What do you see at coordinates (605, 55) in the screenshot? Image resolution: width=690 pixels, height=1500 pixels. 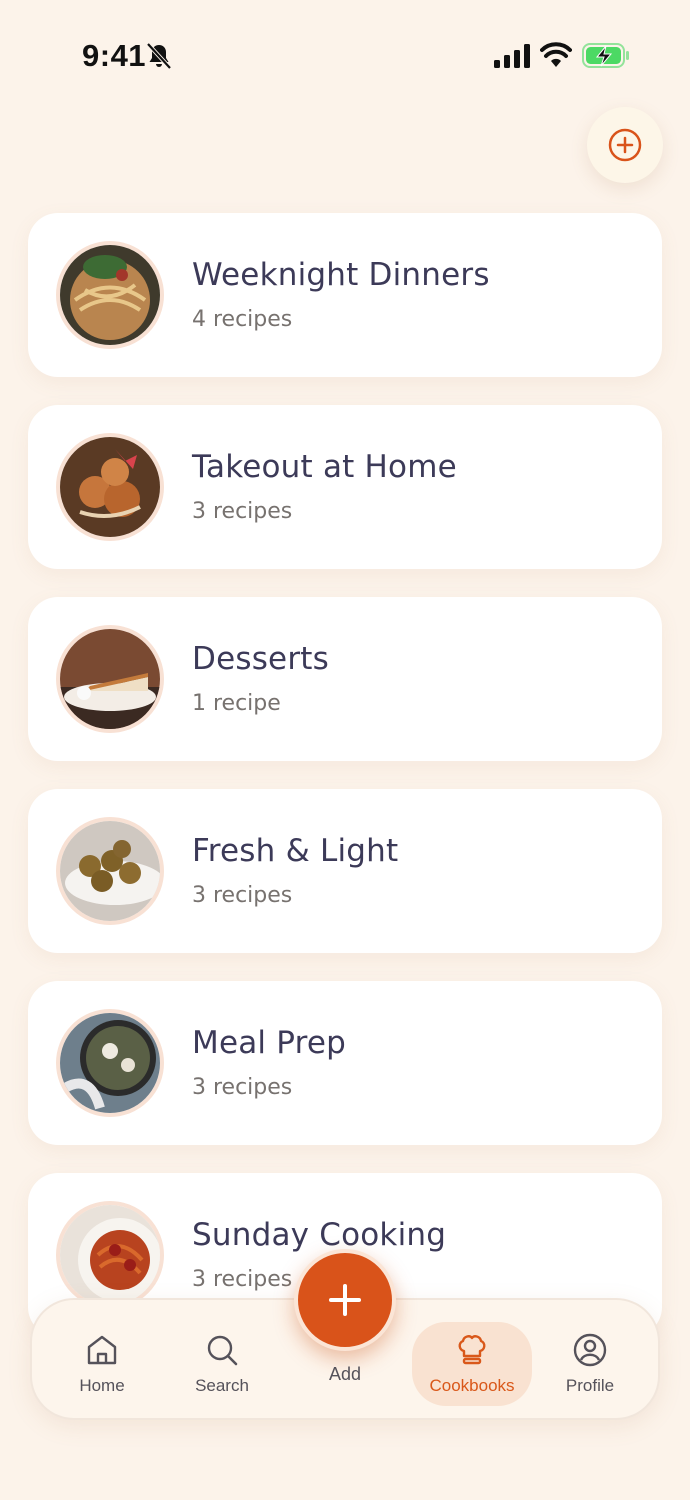 I see `battery-charging-icon` at bounding box center [605, 55].